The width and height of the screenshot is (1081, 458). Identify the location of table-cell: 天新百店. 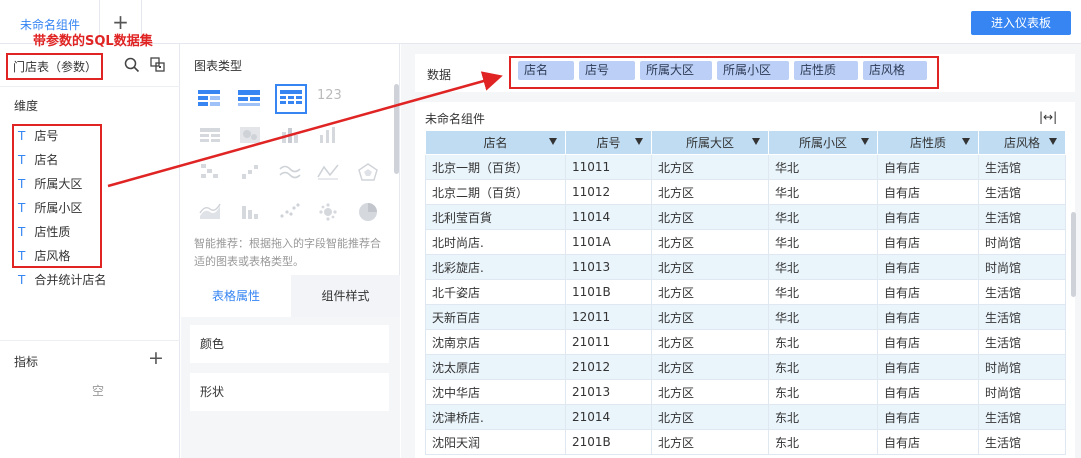
(495, 317).